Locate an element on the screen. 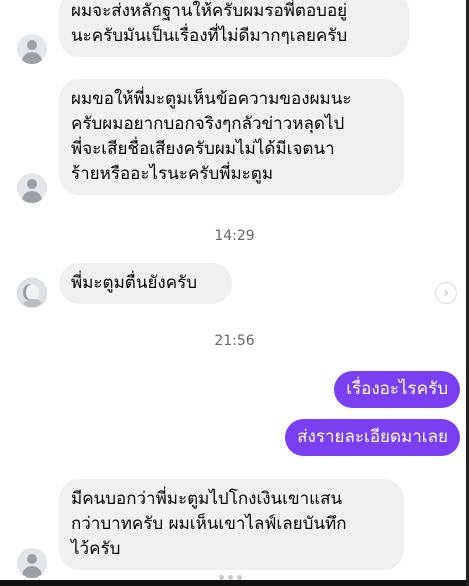 The width and height of the screenshot is (469, 586). bottom-border is located at coordinates (234, 583).